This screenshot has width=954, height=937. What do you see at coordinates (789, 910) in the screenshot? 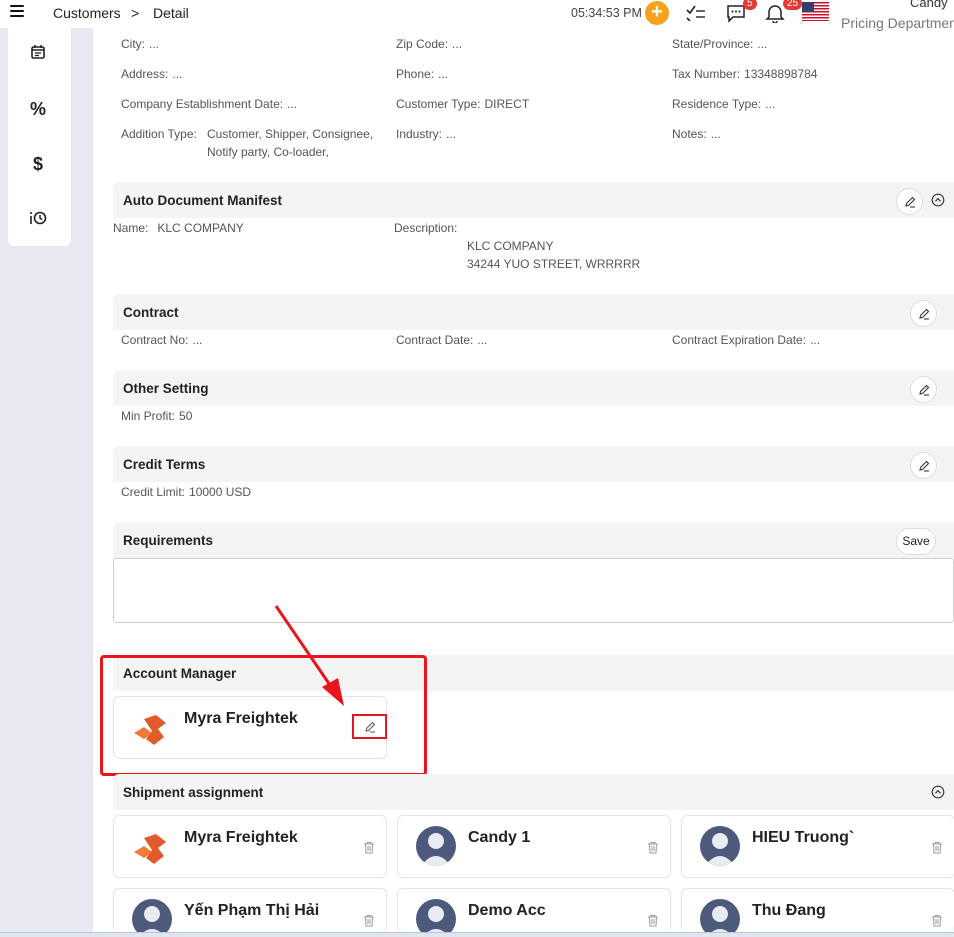
I see `assignee-name: Thu Đang` at bounding box center [789, 910].